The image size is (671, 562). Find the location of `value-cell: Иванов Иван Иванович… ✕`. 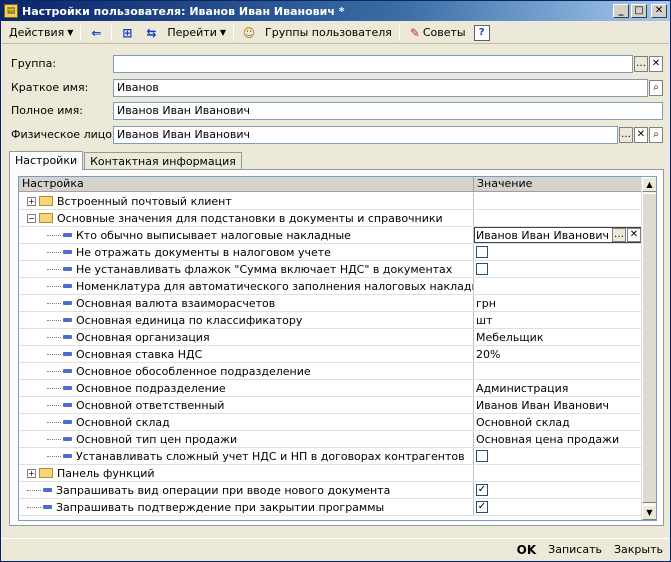

value-cell: Иванов Иван Иванович… ✕ is located at coordinates (558, 235).